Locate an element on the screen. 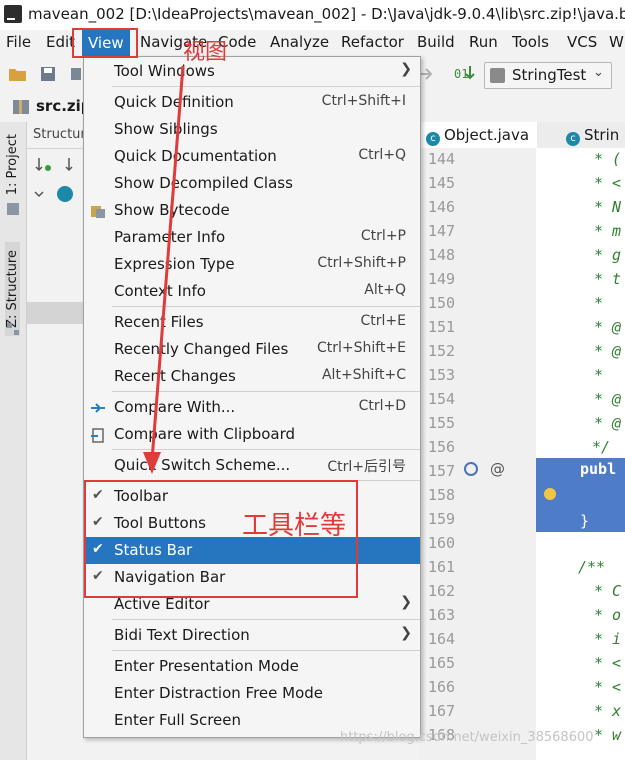 The width and height of the screenshot is (625, 760). left-tool-strip: 1: Project Z: Structure is located at coordinates (13, 441).